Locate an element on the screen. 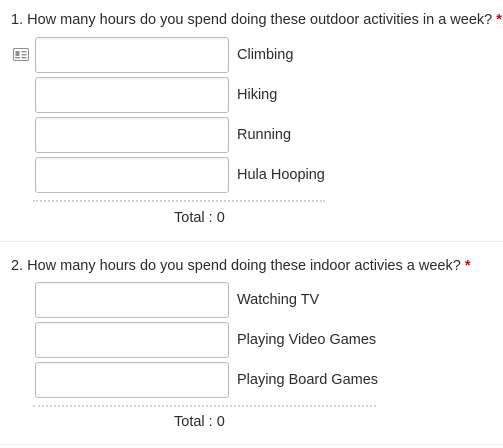  climbing-hours-input is located at coordinates (132, 55).